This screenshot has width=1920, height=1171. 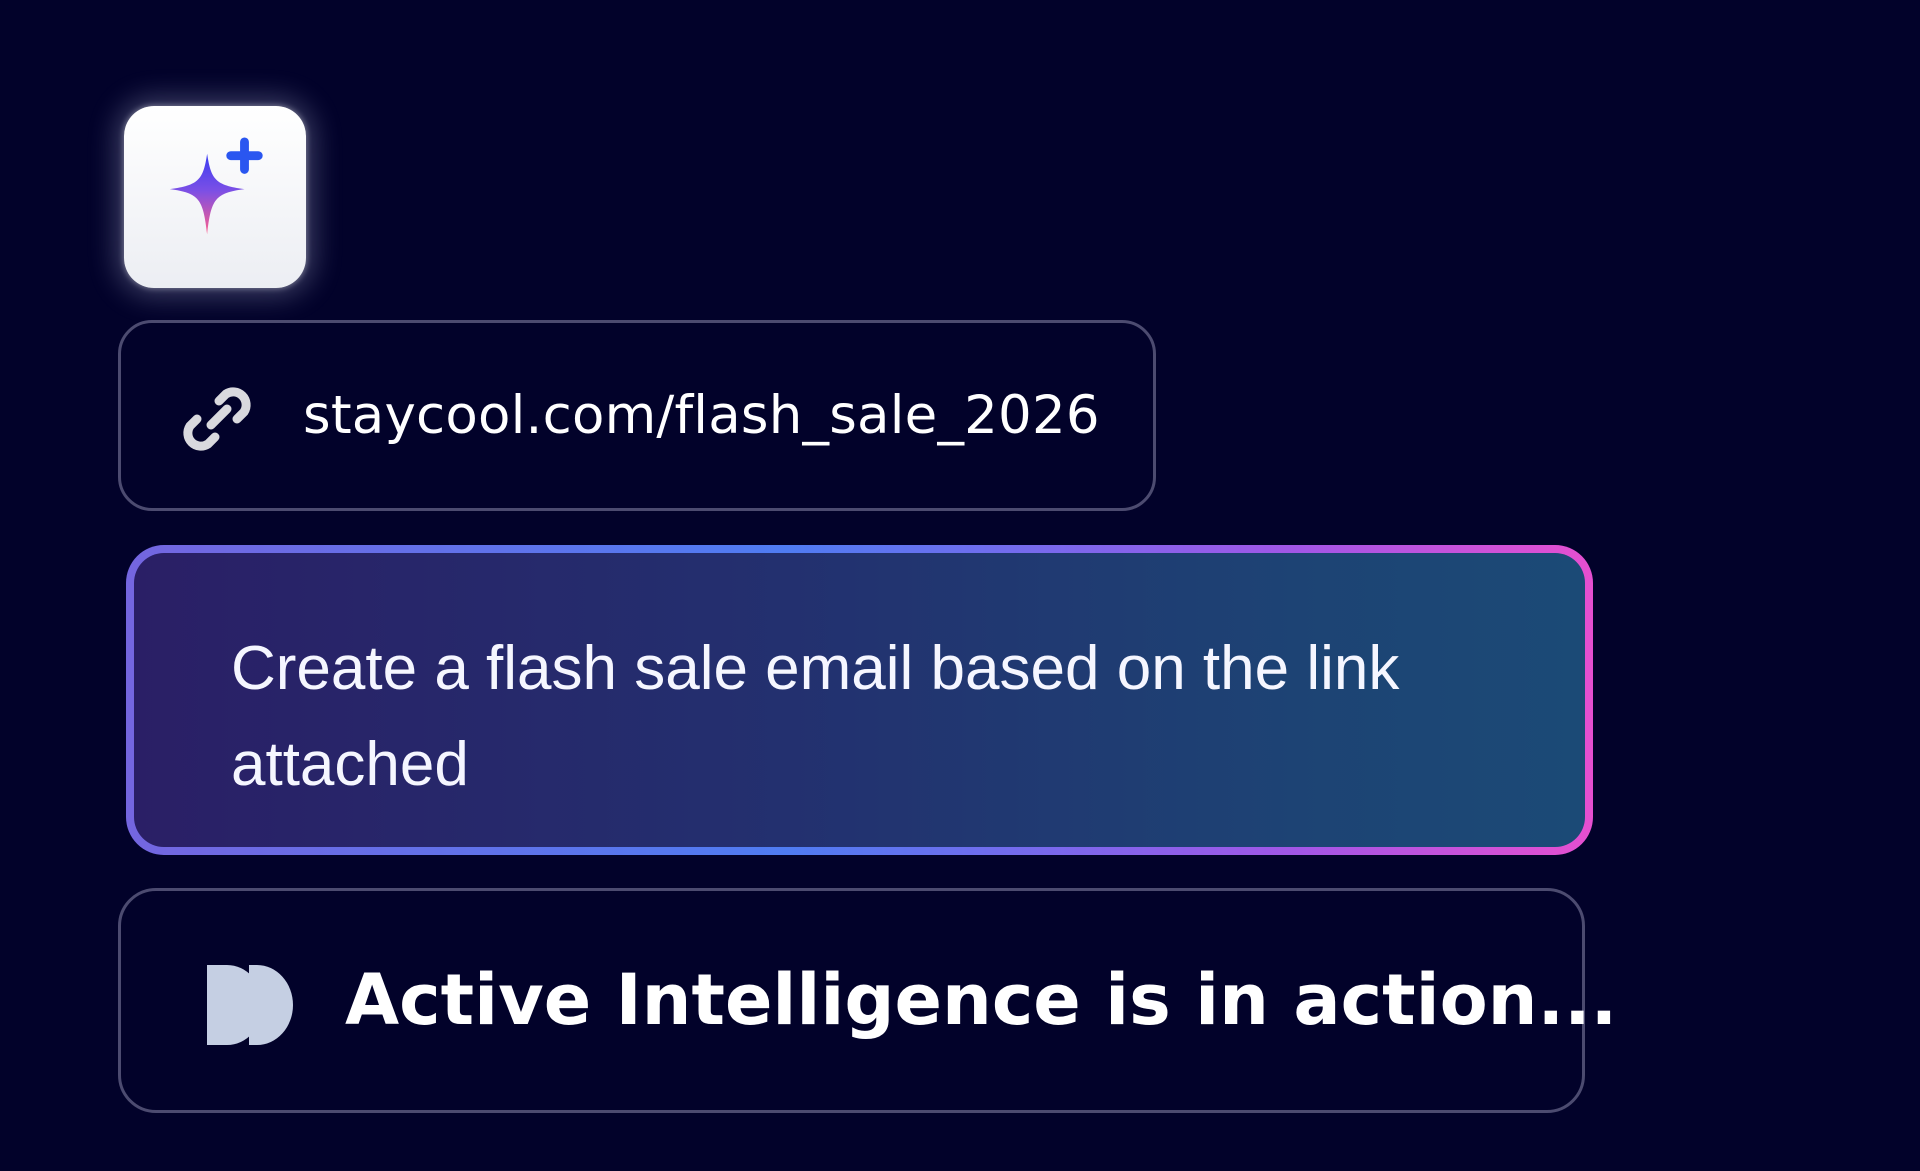 I want to click on attached-link-chip: staycool.com/flash_sale_2026, so click(x=637, y=415).